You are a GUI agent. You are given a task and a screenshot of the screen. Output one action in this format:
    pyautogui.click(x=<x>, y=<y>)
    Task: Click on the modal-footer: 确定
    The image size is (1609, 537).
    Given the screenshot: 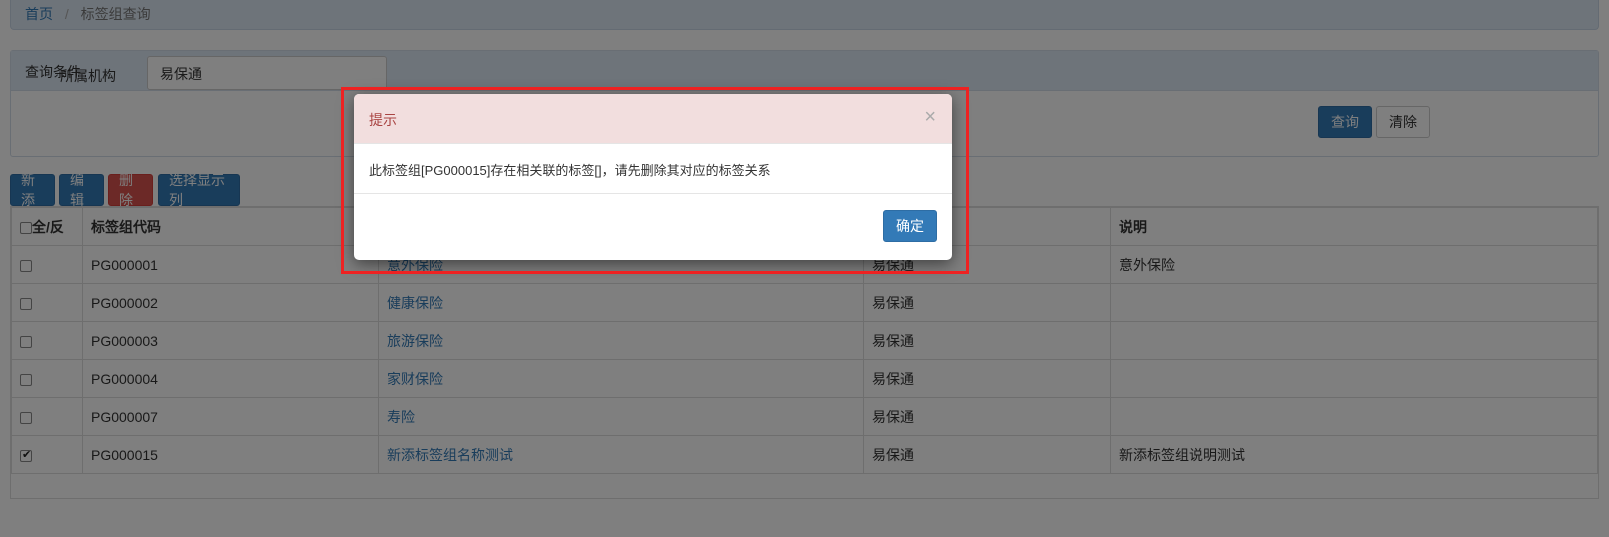 What is the action you would take?
    pyautogui.click(x=653, y=227)
    